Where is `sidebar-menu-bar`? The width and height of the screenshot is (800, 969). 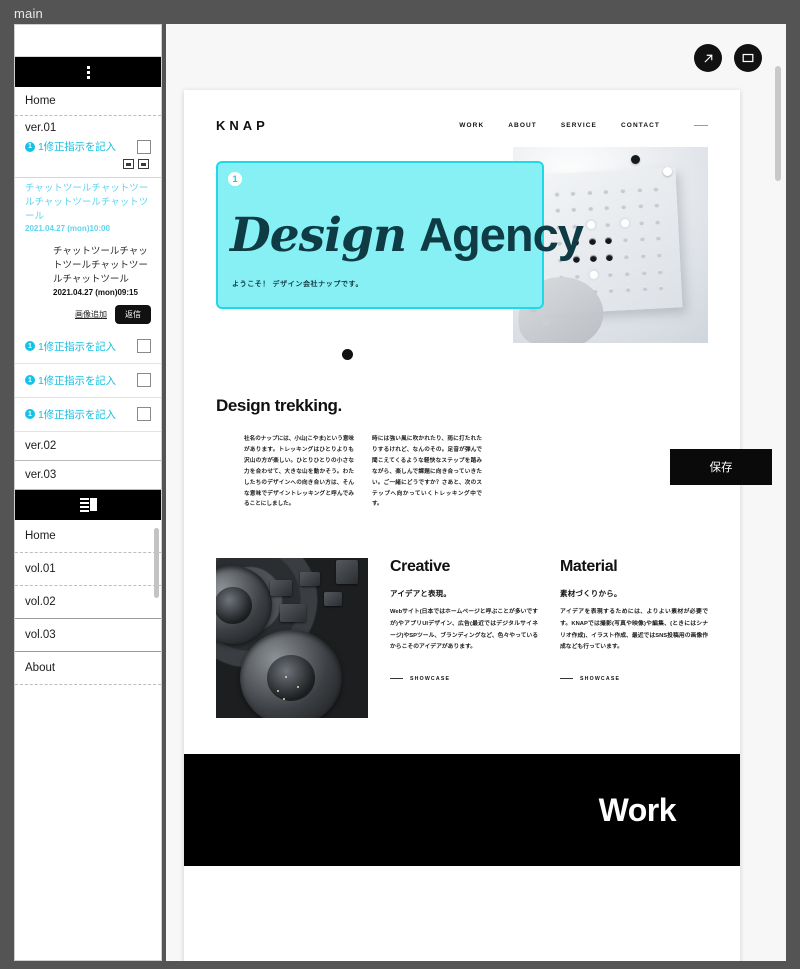
sidebar-menu-bar is located at coordinates (88, 72).